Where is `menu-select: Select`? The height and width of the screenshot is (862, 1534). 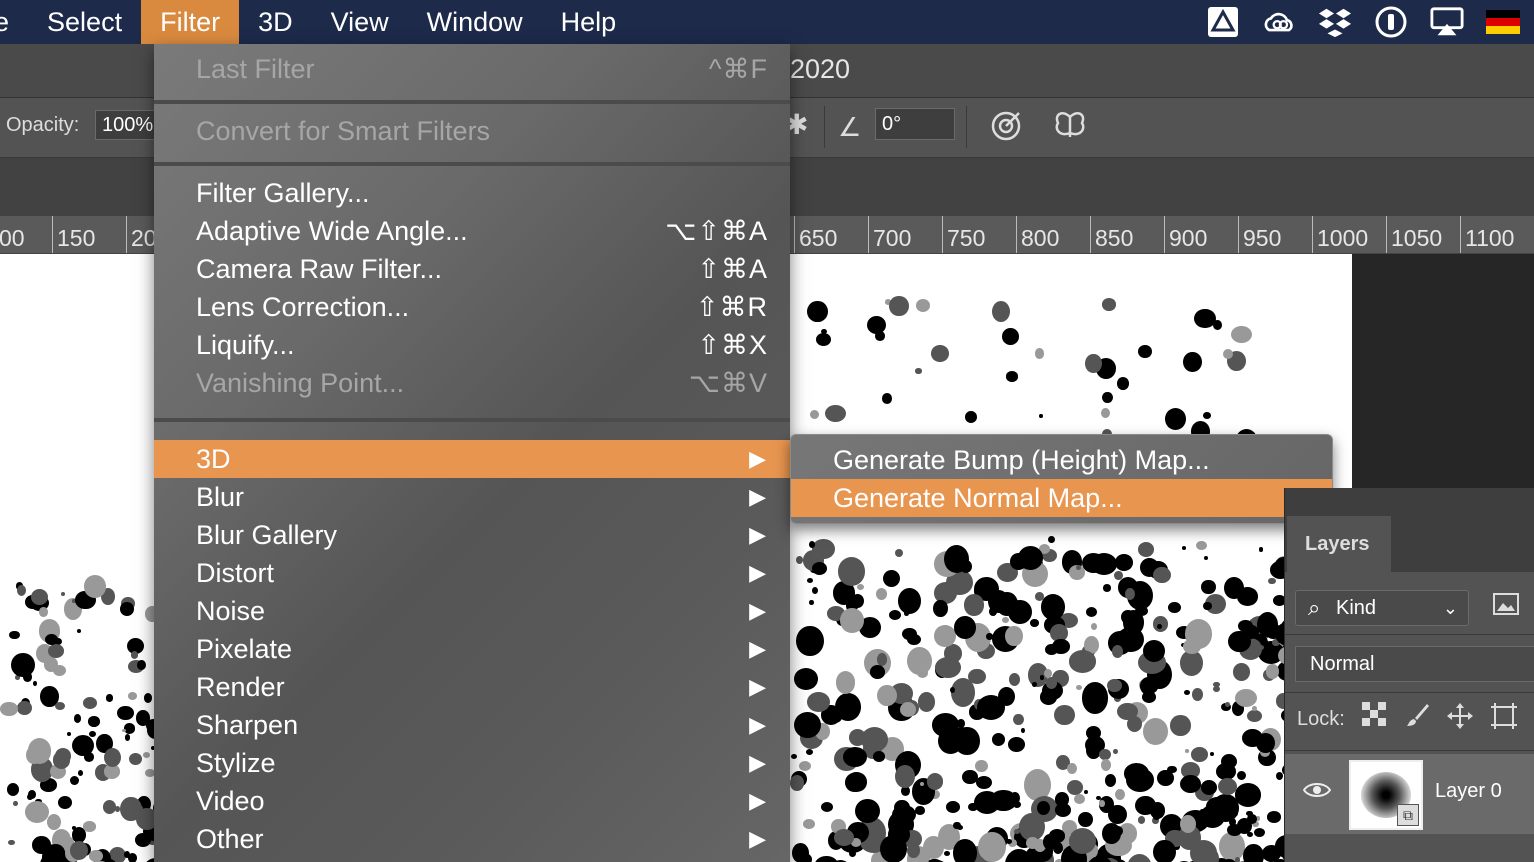
menu-select: Select is located at coordinates (84, 22).